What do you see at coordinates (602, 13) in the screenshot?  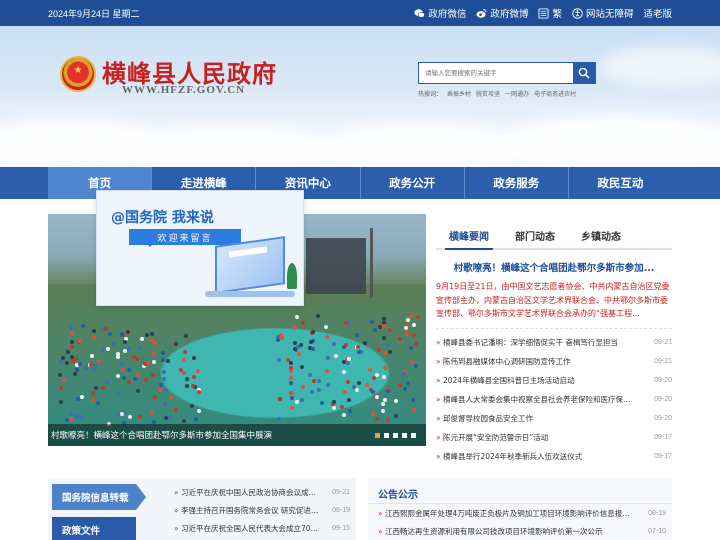 I see `accessibility-link: 网站无障碍` at bounding box center [602, 13].